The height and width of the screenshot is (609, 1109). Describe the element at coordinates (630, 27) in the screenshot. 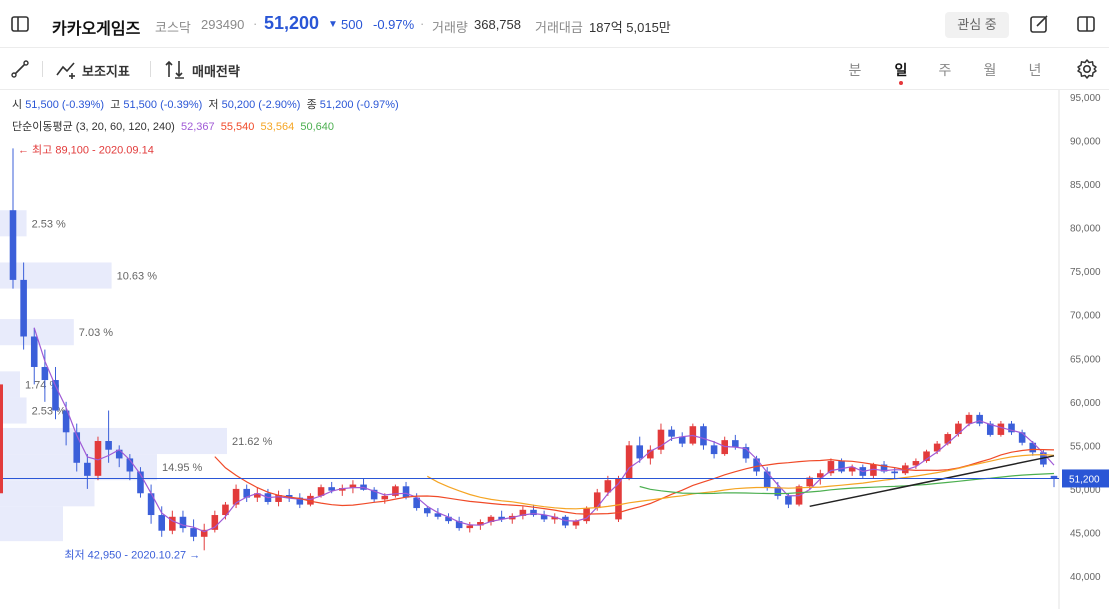

I see `amount-value: 187억 5,015만` at that location.